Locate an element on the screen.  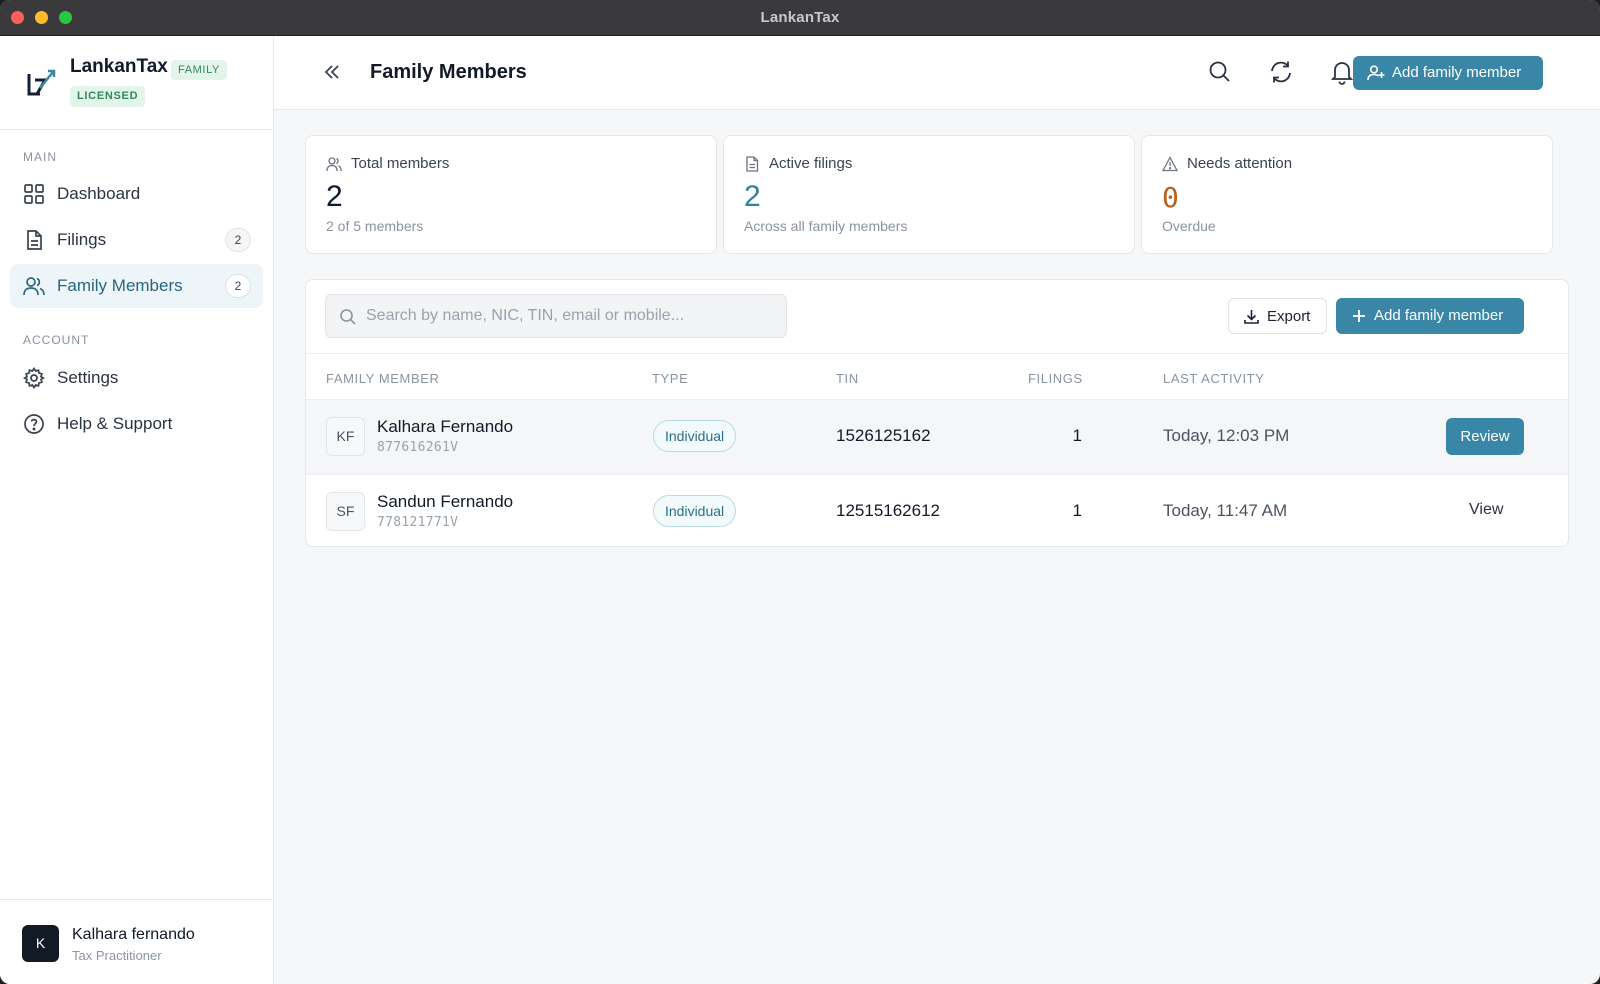
grid-icon is located at coordinates (34, 194).